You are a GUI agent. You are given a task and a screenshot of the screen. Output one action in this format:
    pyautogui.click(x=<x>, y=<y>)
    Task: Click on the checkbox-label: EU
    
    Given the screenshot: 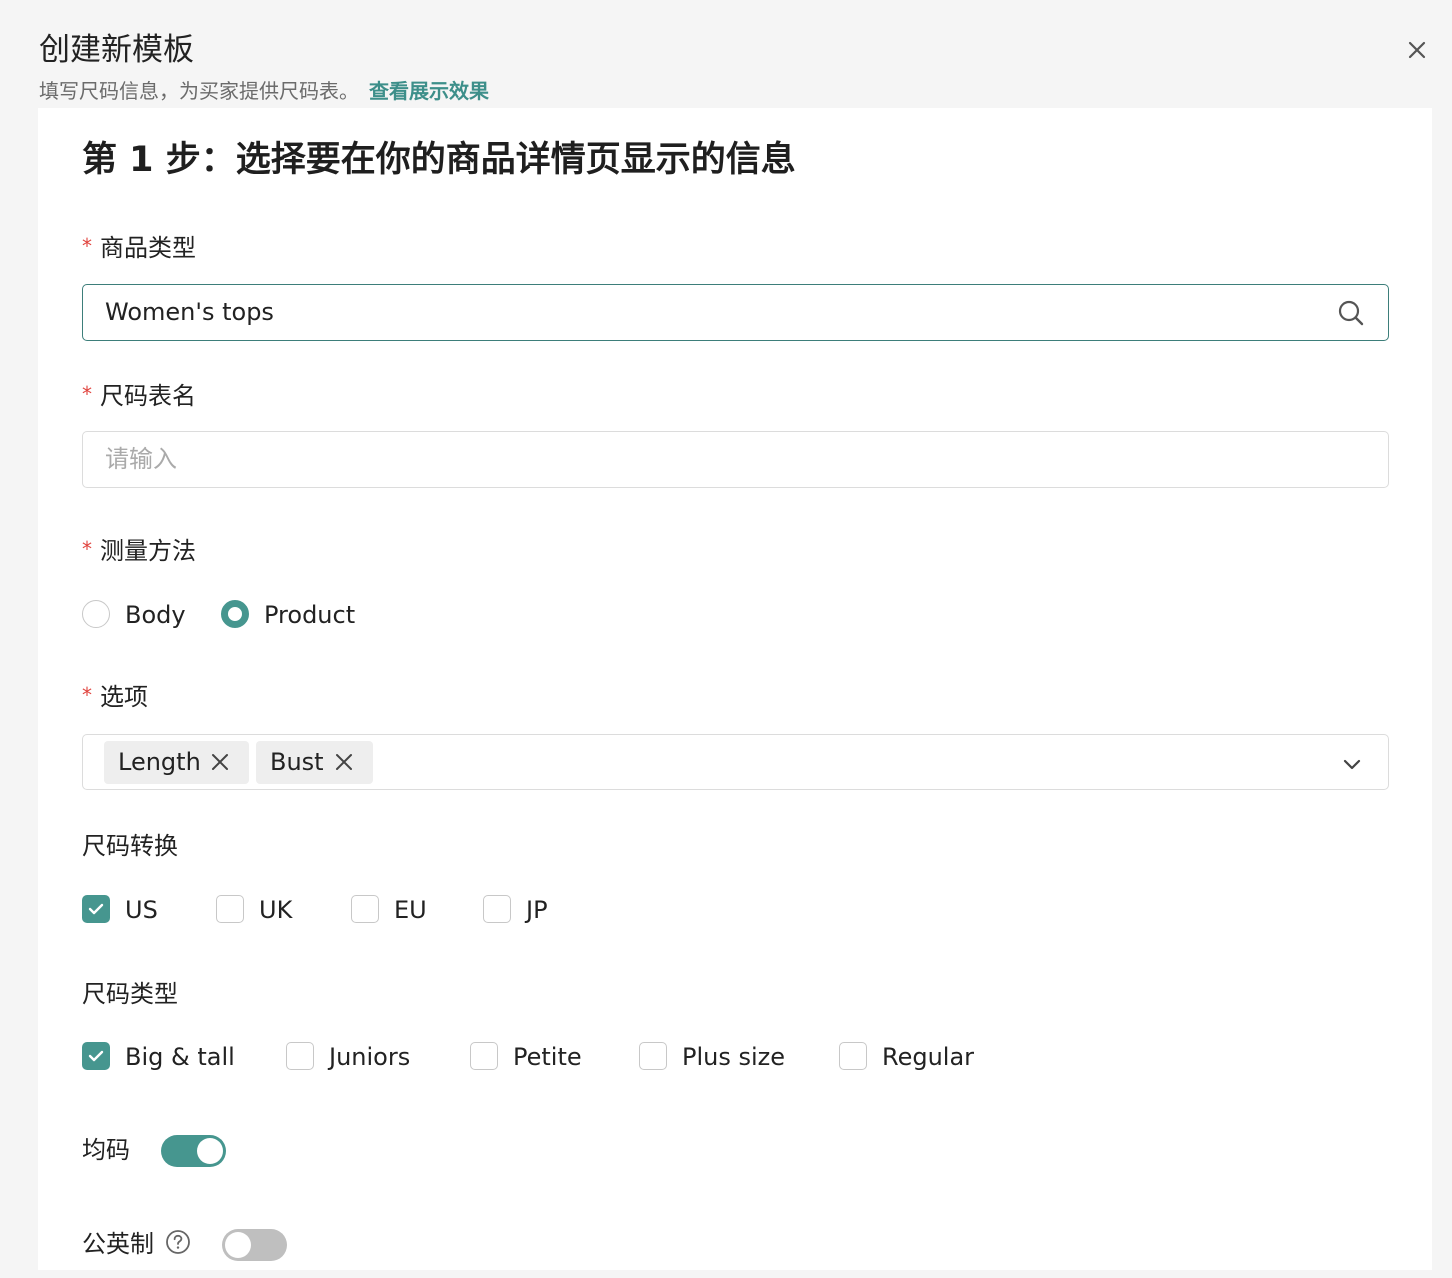 What is the action you would take?
    pyautogui.click(x=410, y=910)
    